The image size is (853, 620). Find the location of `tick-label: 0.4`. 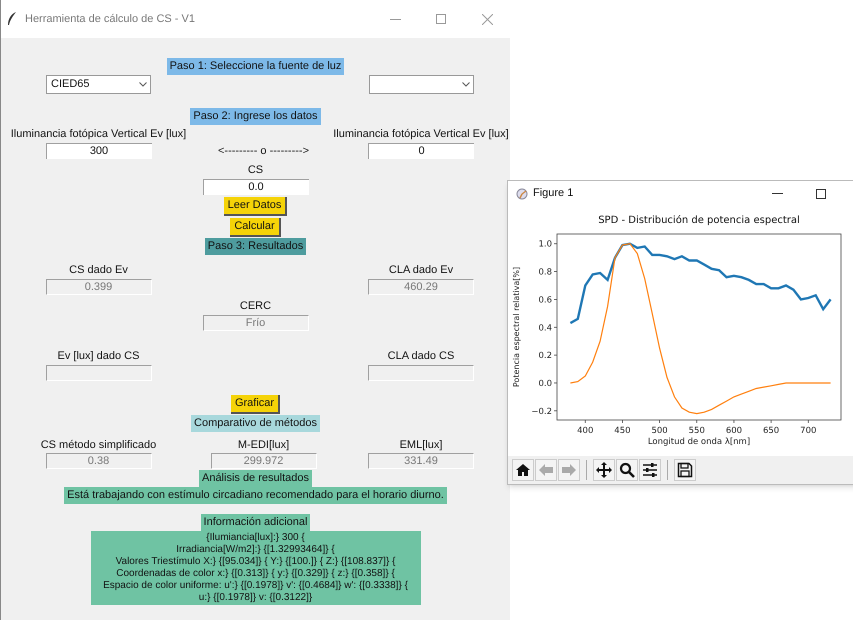

tick-label: 0.4 is located at coordinates (545, 328).